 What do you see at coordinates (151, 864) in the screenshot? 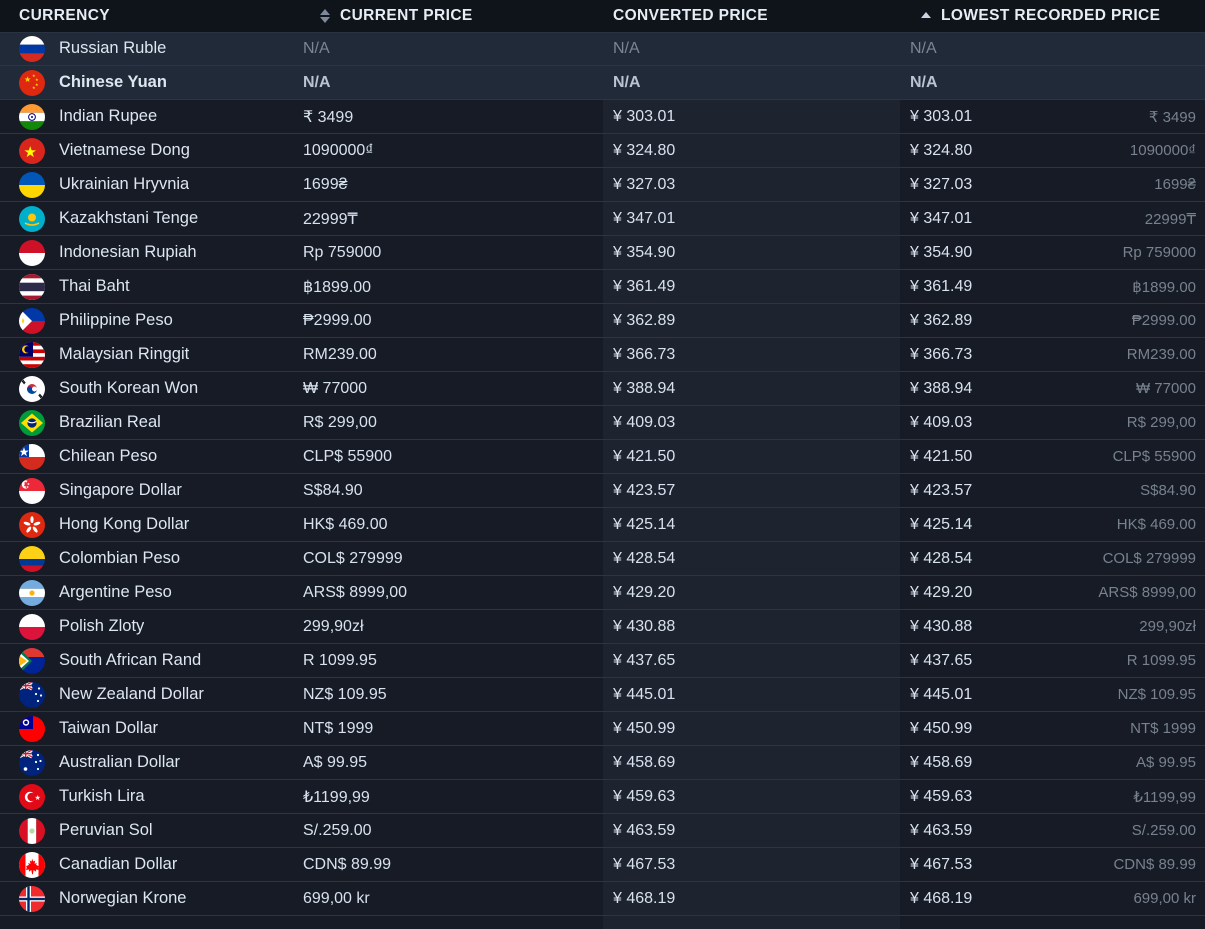
I see `cell-currency: Canadian Dollar` at bounding box center [151, 864].